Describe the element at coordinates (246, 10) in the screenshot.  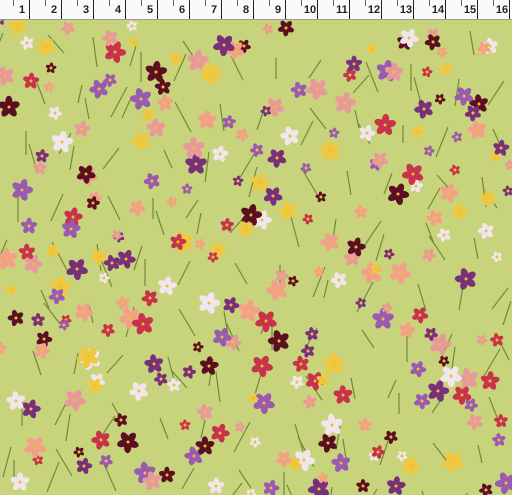
I see `ruler-number: 8` at that location.